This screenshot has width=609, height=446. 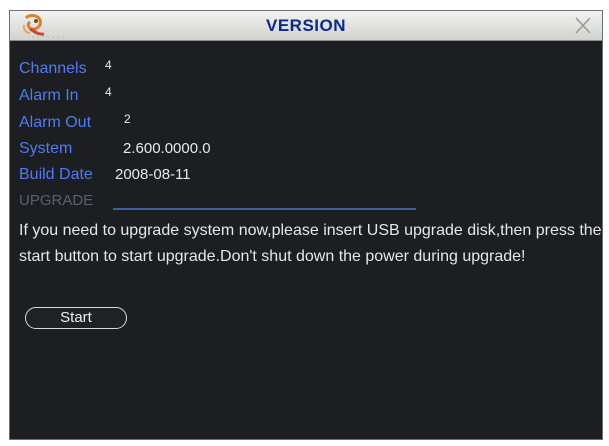 I want to click on alarm-in-row: Alarm In 4, so click(x=65, y=96).